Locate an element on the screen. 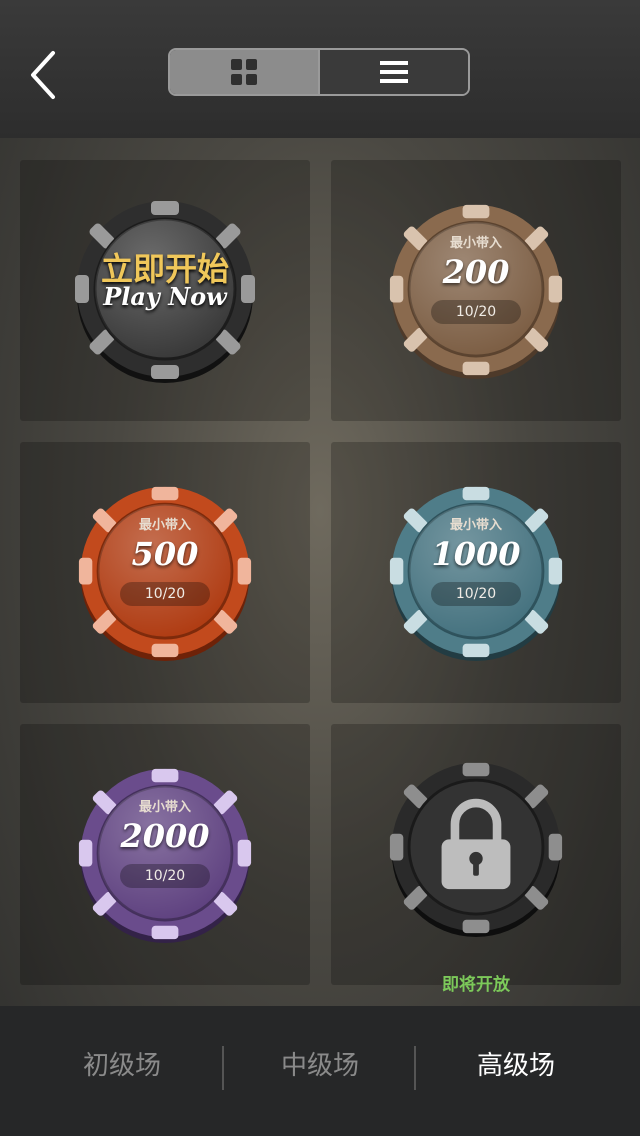  room-card-2000: 最小带入 2000 10/20 is located at coordinates (165, 854).